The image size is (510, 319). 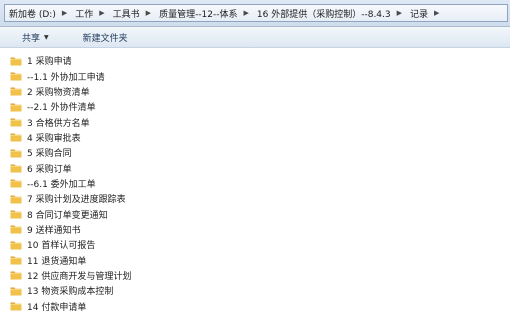 What do you see at coordinates (160, 60) in the screenshot?
I see `folder-item: 1 采购申请` at bounding box center [160, 60].